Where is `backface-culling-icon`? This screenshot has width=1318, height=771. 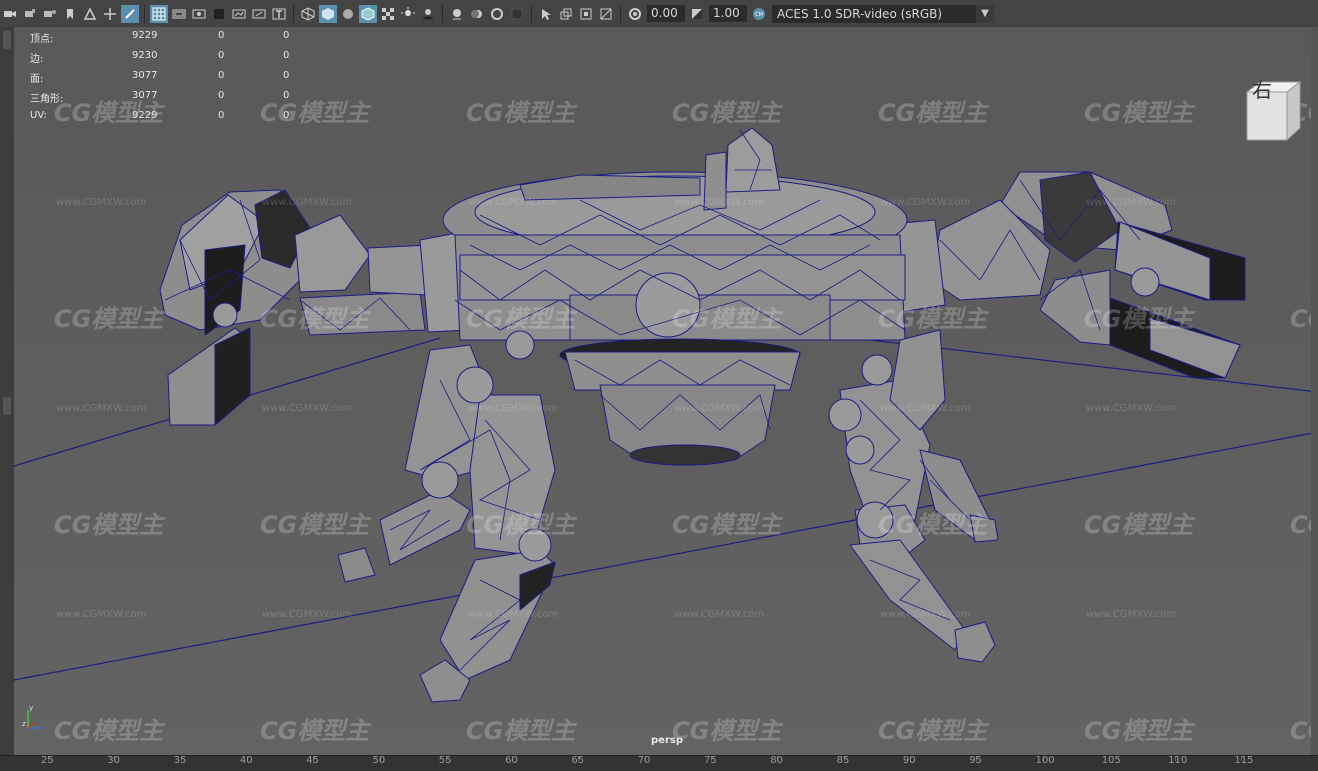
backface-culling-icon is located at coordinates (606, 14).